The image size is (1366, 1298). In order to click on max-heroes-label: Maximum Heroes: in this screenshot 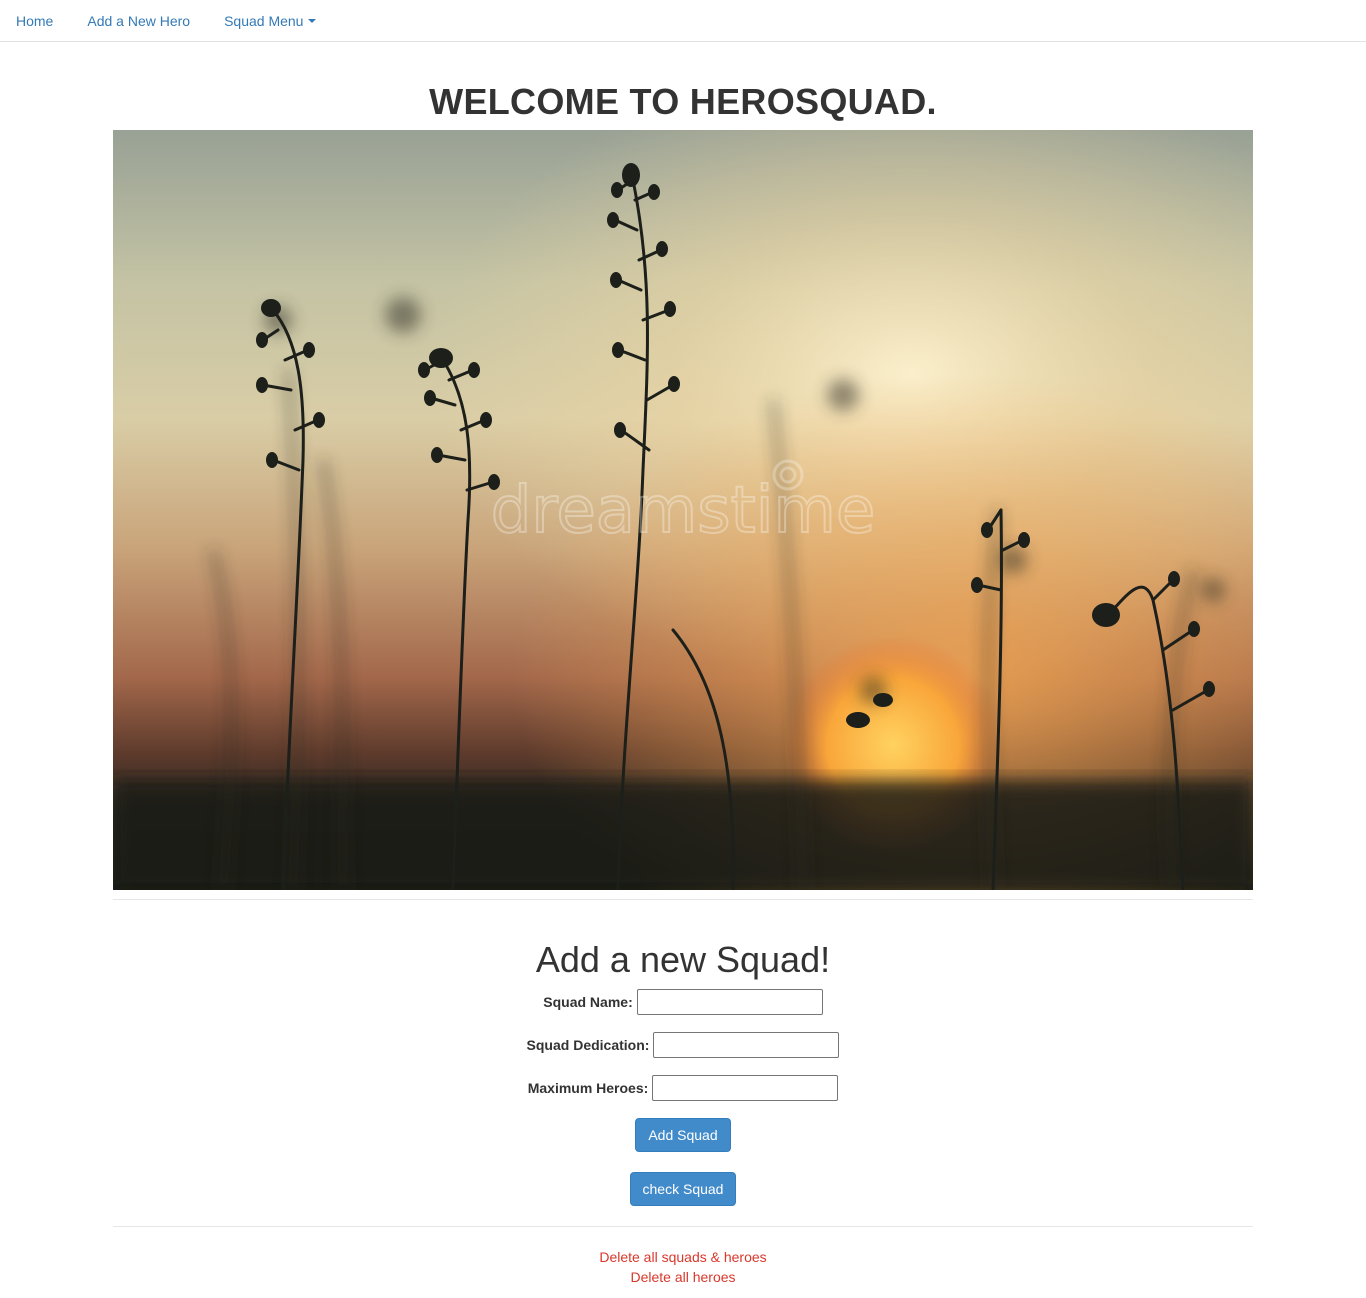, I will do `click(588, 1088)`.